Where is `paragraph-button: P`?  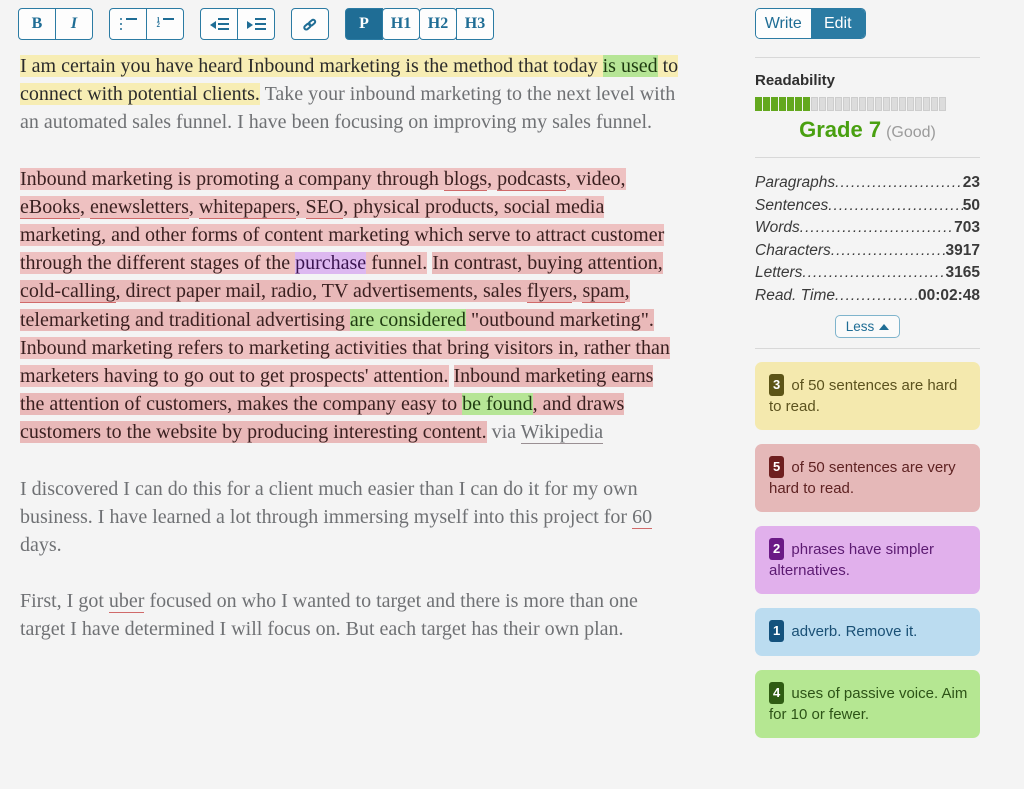
paragraph-button: P is located at coordinates (364, 24).